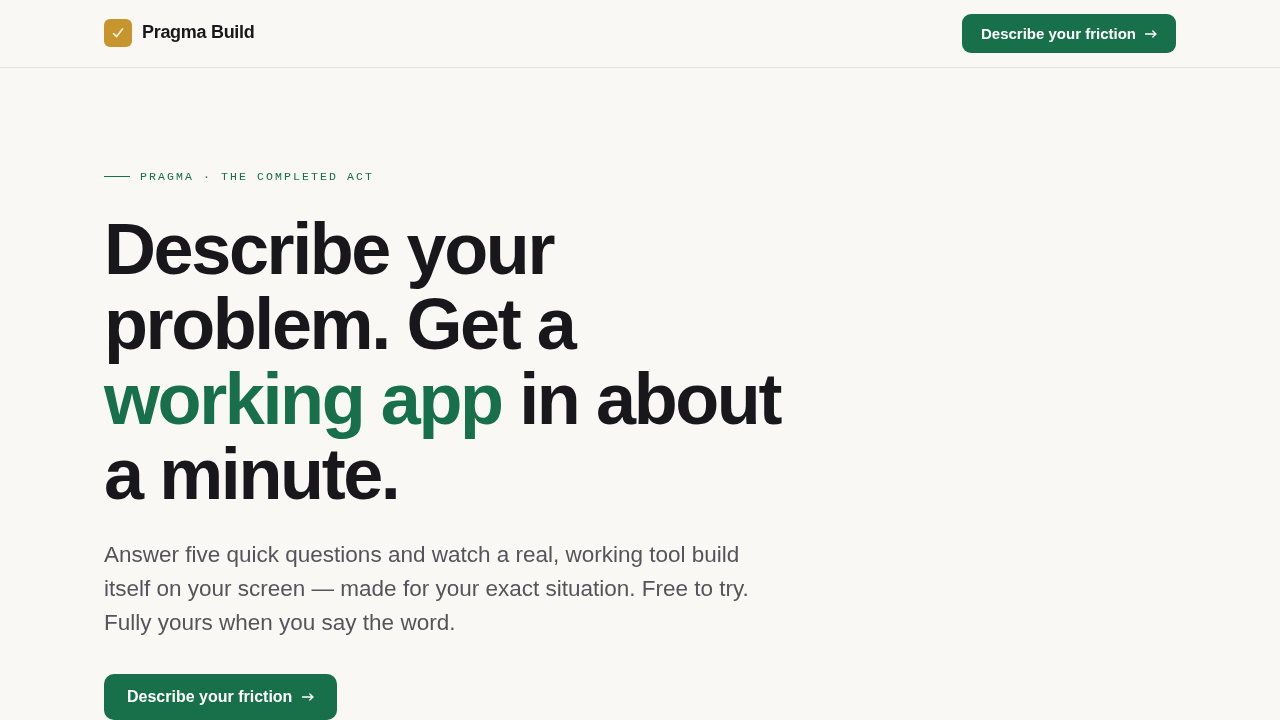 This screenshot has width=1280, height=720. Describe the element at coordinates (118, 32) in the screenshot. I see `check-logo-icon` at that location.